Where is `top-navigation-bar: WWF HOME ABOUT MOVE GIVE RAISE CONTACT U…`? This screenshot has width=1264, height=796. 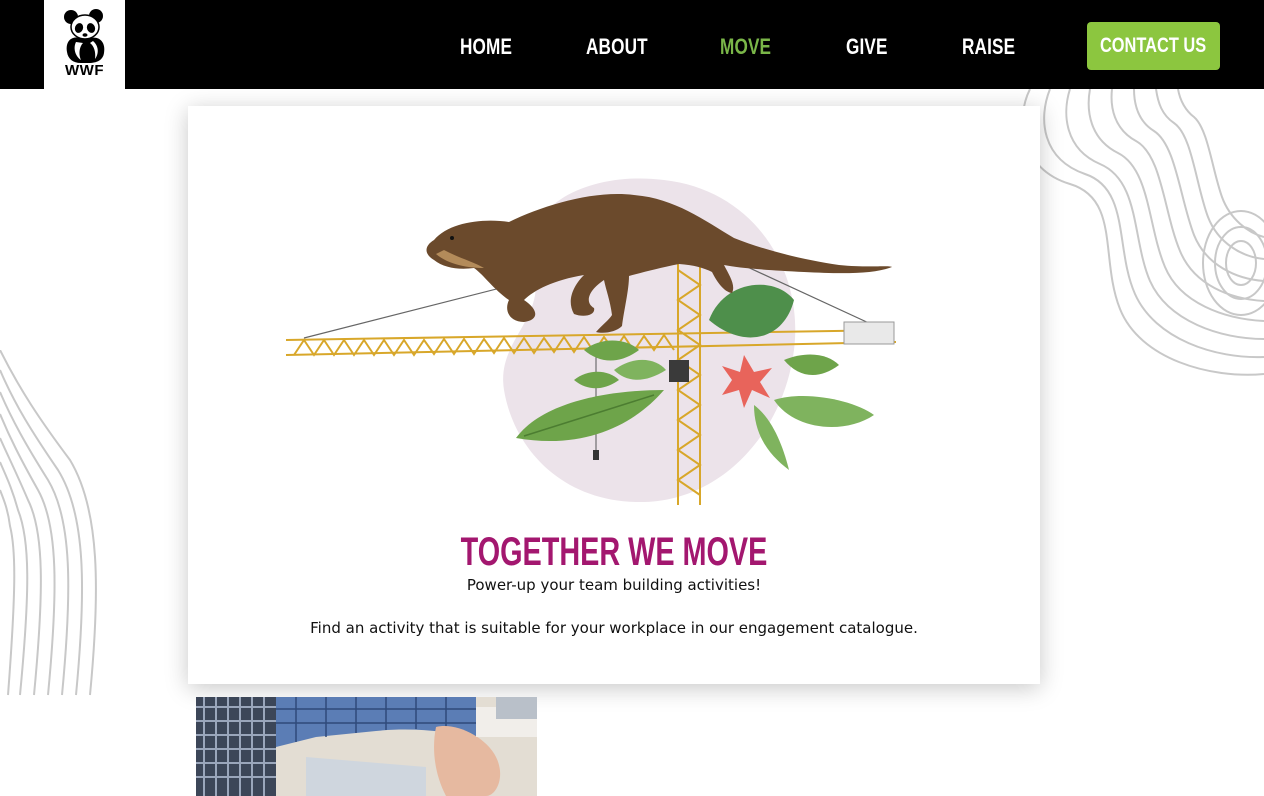
top-navigation-bar: WWF HOME ABOUT MOVE GIVE RAISE CONTACT U… is located at coordinates (632, 44).